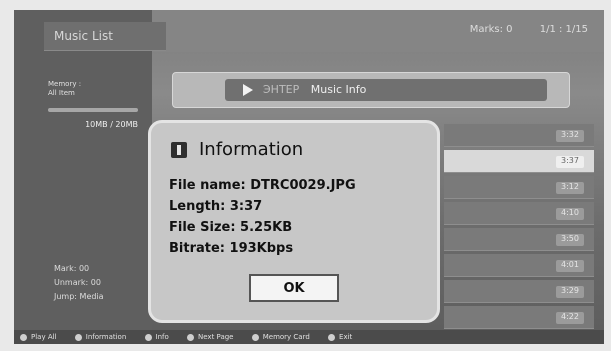 The image size is (611, 351). What do you see at coordinates (294, 288) in the screenshot?
I see `ok-button: OK` at bounding box center [294, 288].